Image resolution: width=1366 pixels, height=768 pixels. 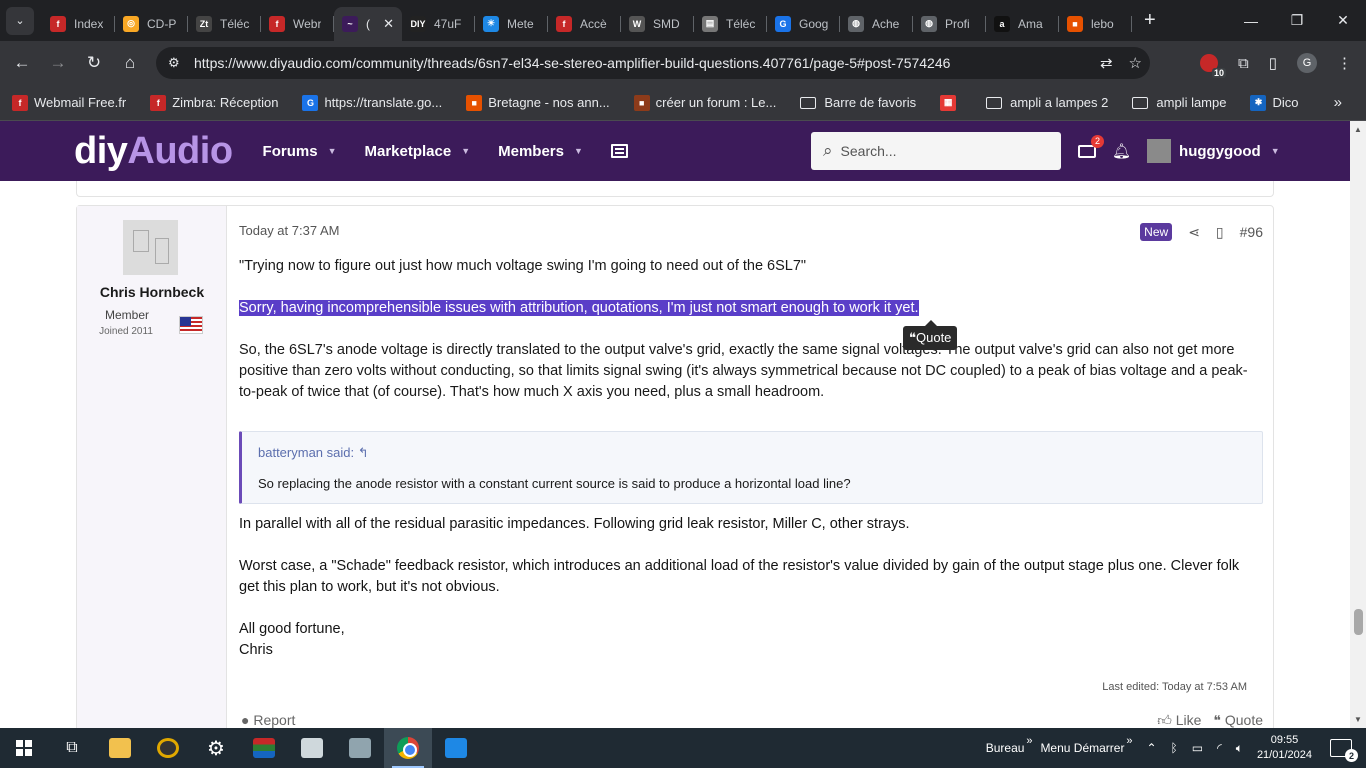 I want to click on toolbar-menu-demarrer: Menu Démarrer, so click(x=1086, y=745).